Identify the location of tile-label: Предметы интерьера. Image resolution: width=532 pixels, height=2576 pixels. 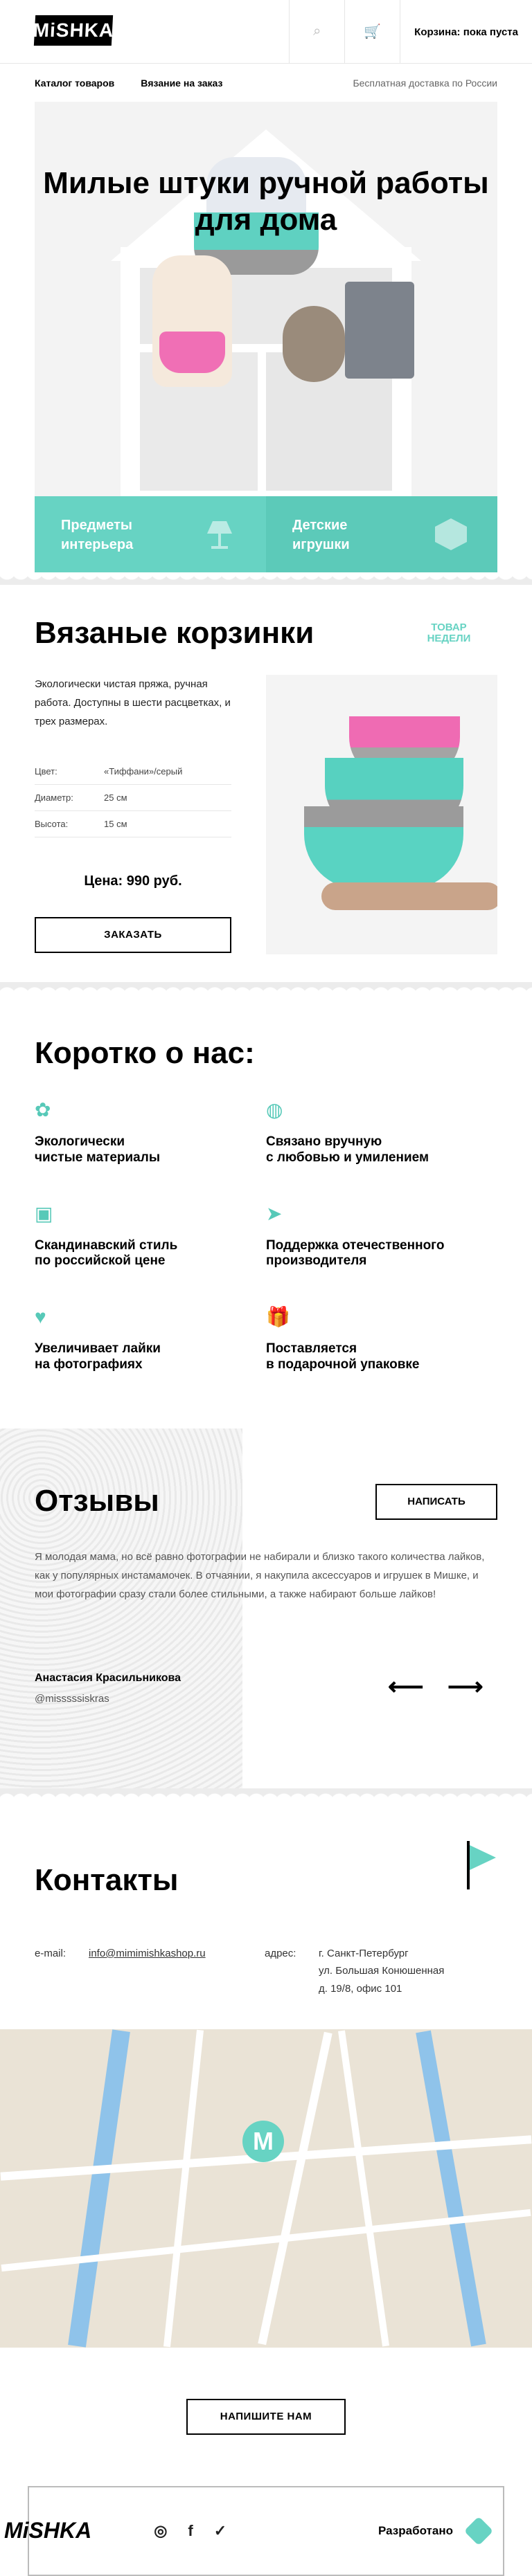
(97, 535).